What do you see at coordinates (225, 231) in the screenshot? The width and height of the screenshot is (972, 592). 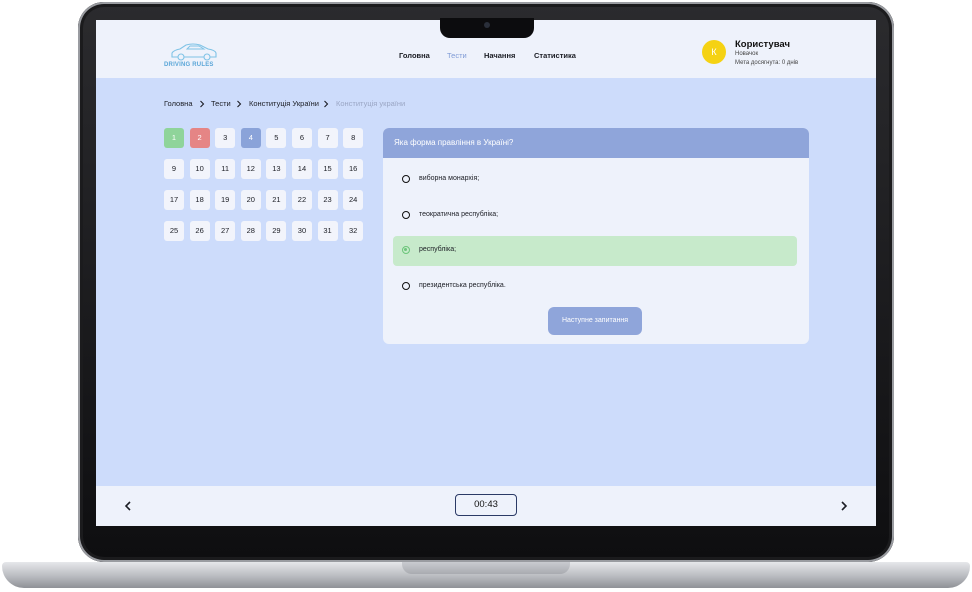 I see `question-number-button: 27` at bounding box center [225, 231].